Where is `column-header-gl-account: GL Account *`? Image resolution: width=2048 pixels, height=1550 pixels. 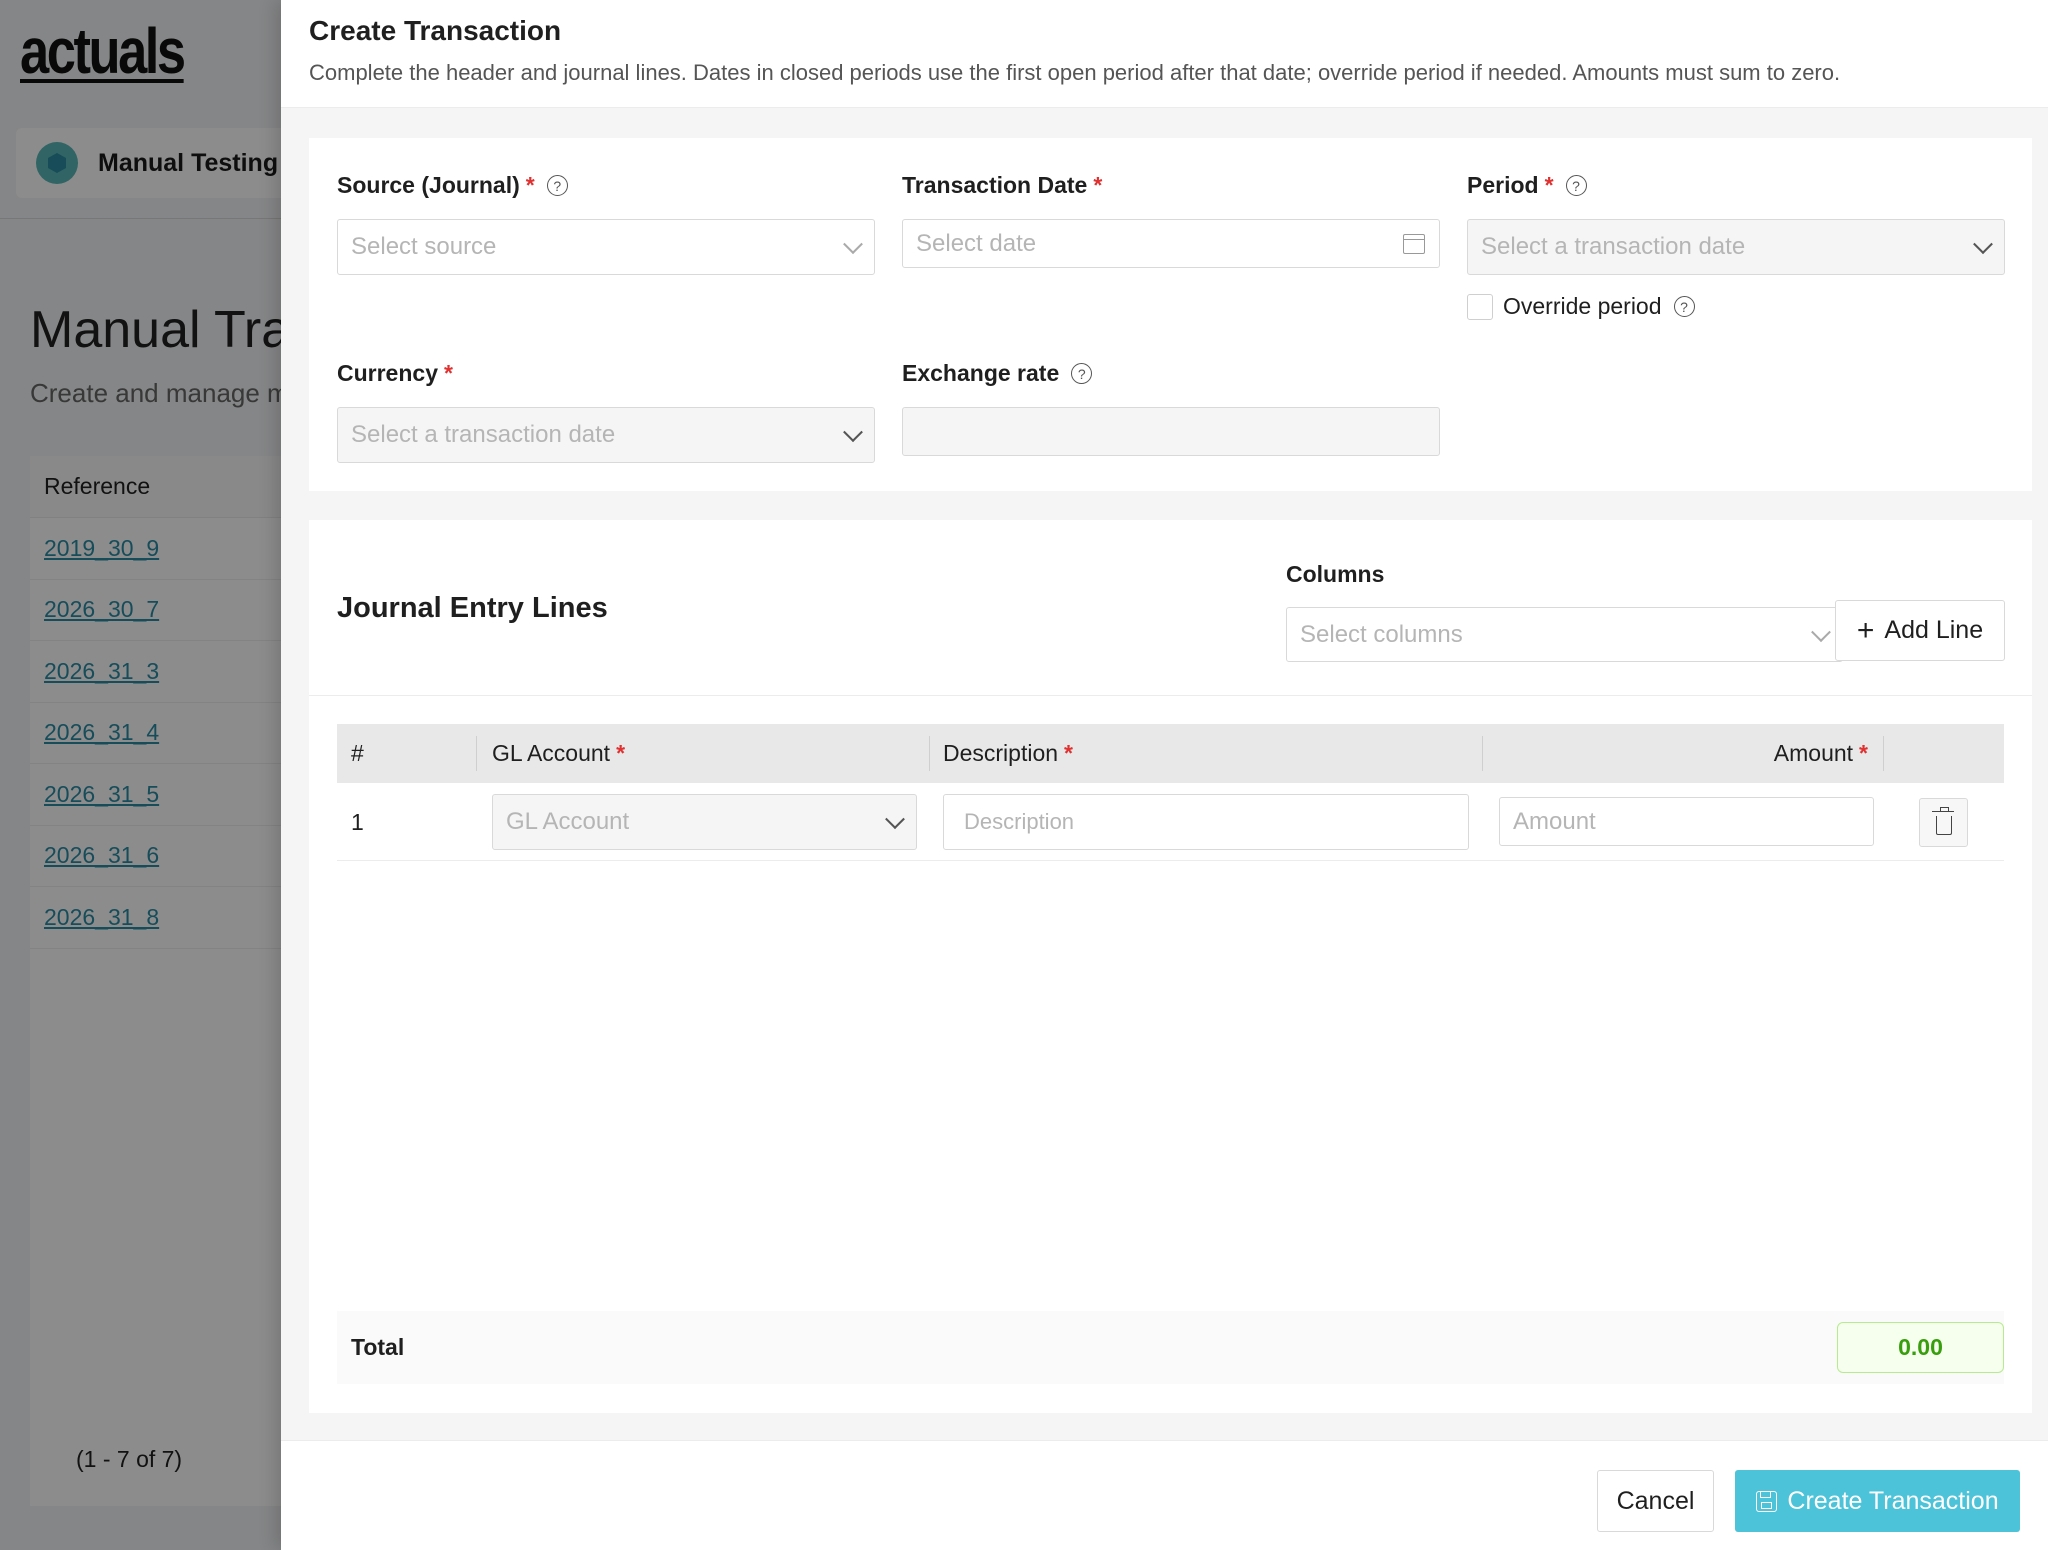 column-header-gl-account: GL Account * is located at coordinates (559, 753).